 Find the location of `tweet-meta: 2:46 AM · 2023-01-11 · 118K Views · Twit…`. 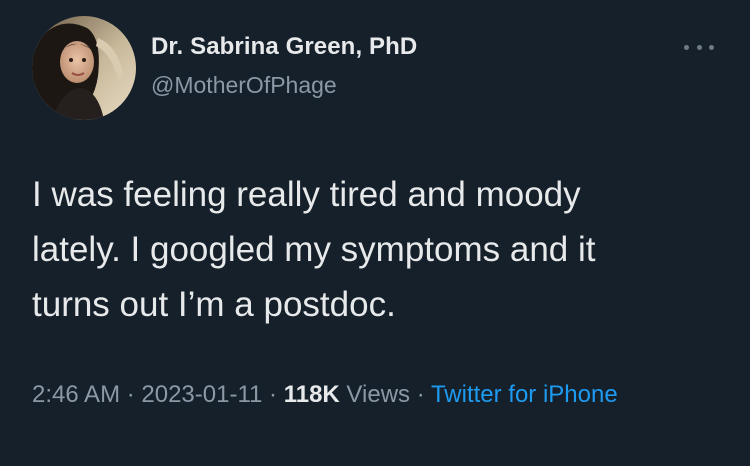

tweet-meta: 2:46 AM · 2023-01-11 · 118K Views · Twit… is located at coordinates (377, 395).